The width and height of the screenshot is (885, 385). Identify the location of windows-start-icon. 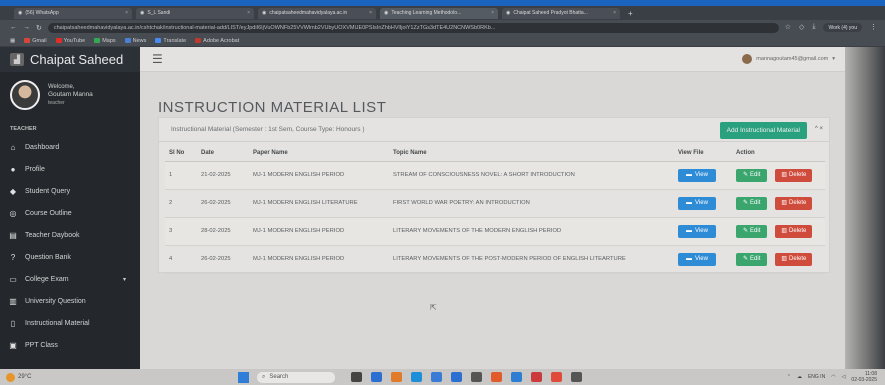
(243, 377).